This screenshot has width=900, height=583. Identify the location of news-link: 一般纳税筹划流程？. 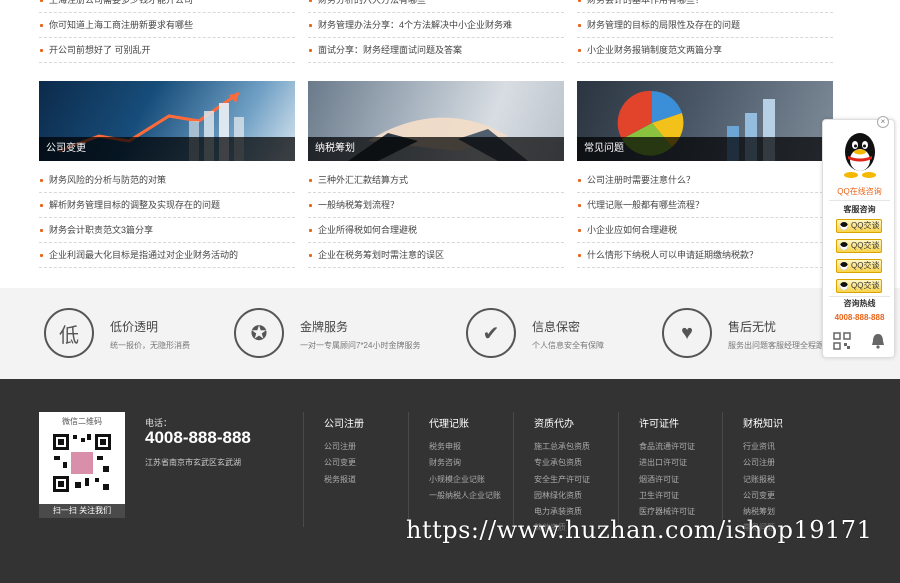
(436, 205).